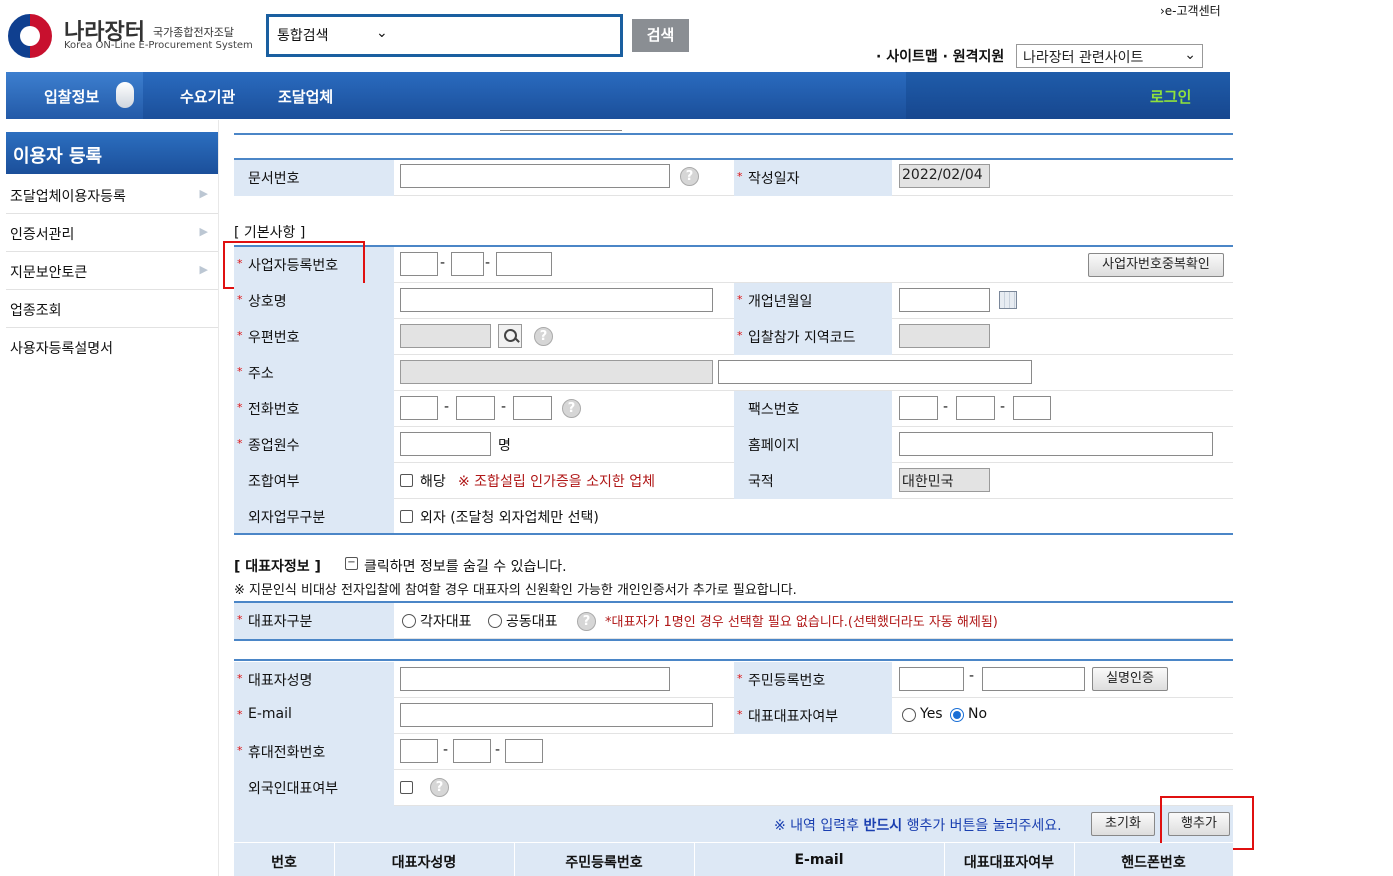  What do you see at coordinates (305, 96) in the screenshot?
I see `nav-item-supplier: 조달업체` at bounding box center [305, 96].